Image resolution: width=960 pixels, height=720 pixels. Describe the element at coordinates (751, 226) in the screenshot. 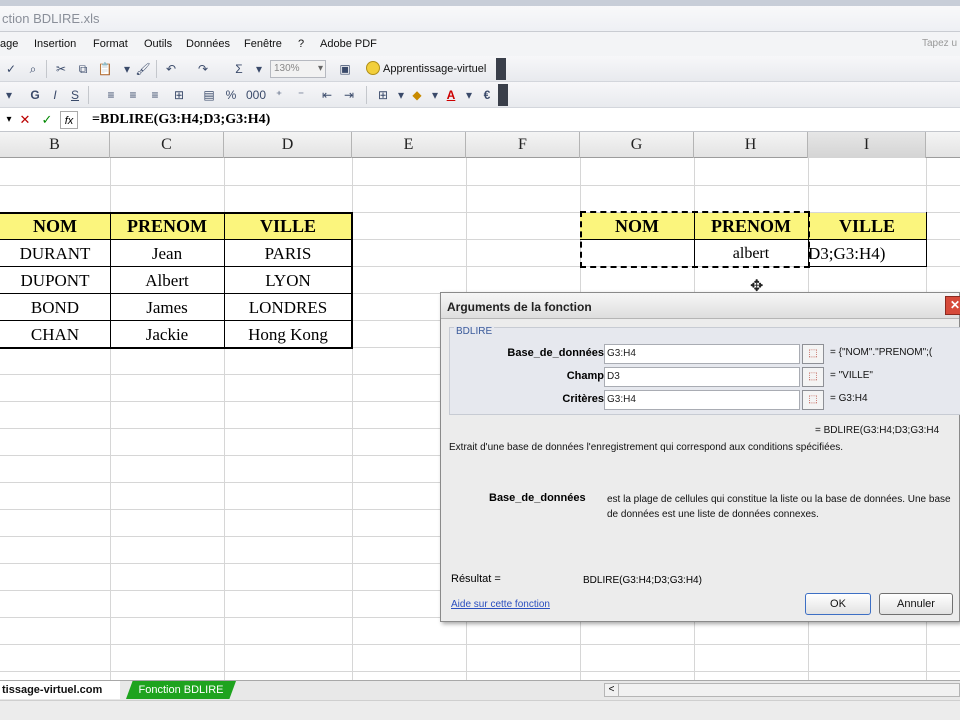

I see `criteria-header-prenom: PRENOM` at that location.